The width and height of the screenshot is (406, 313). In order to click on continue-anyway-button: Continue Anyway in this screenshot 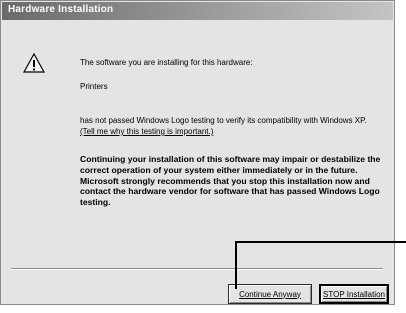, I will do `click(270, 294)`.